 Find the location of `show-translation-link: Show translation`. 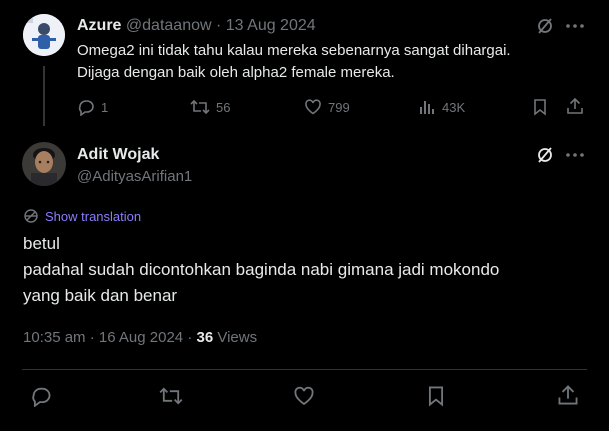

show-translation-link: Show translation is located at coordinates (82, 216).